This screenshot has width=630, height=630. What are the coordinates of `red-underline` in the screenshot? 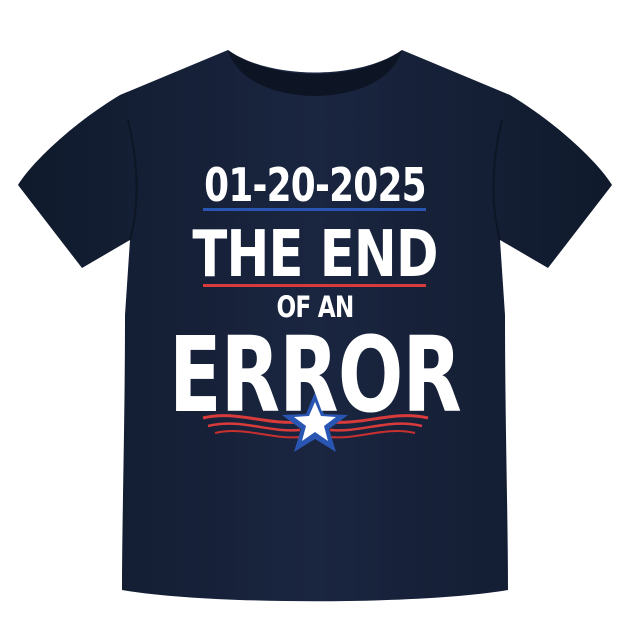 It's located at (314, 285).